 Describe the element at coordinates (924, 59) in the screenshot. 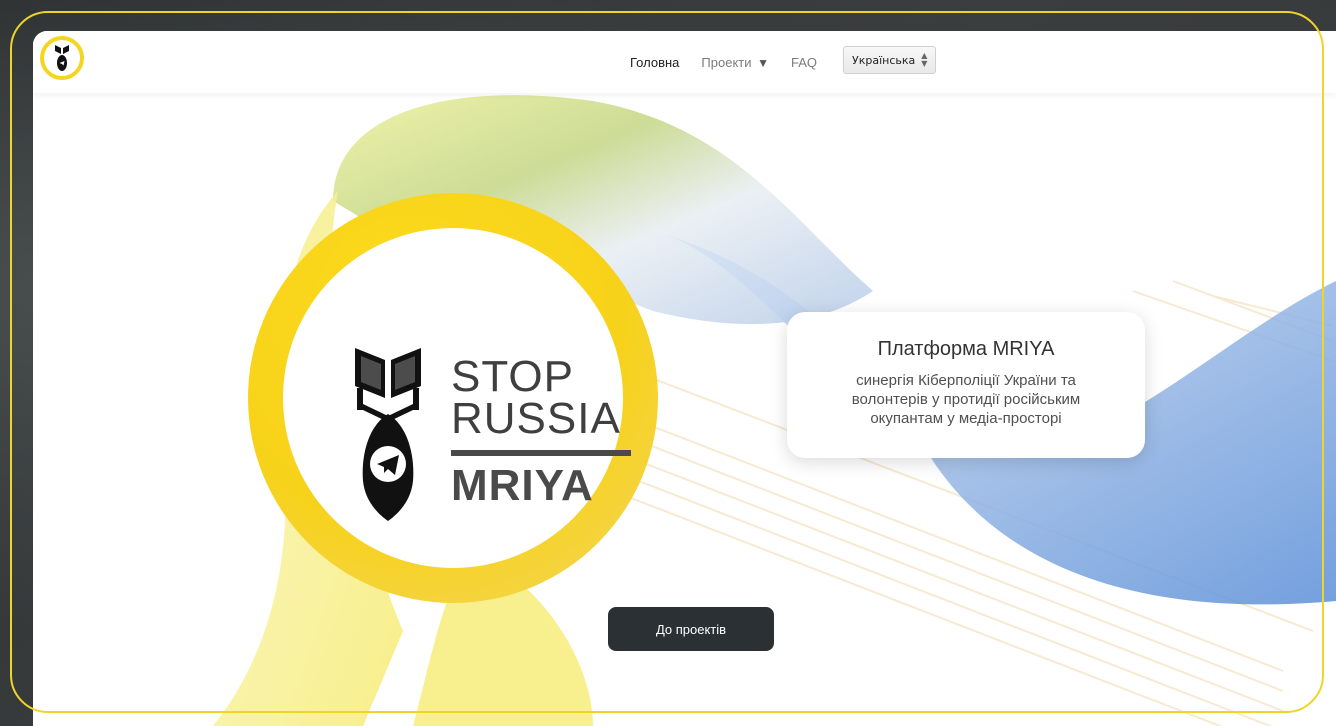

I see `select-arrows-icon: ▲ ▼` at that location.